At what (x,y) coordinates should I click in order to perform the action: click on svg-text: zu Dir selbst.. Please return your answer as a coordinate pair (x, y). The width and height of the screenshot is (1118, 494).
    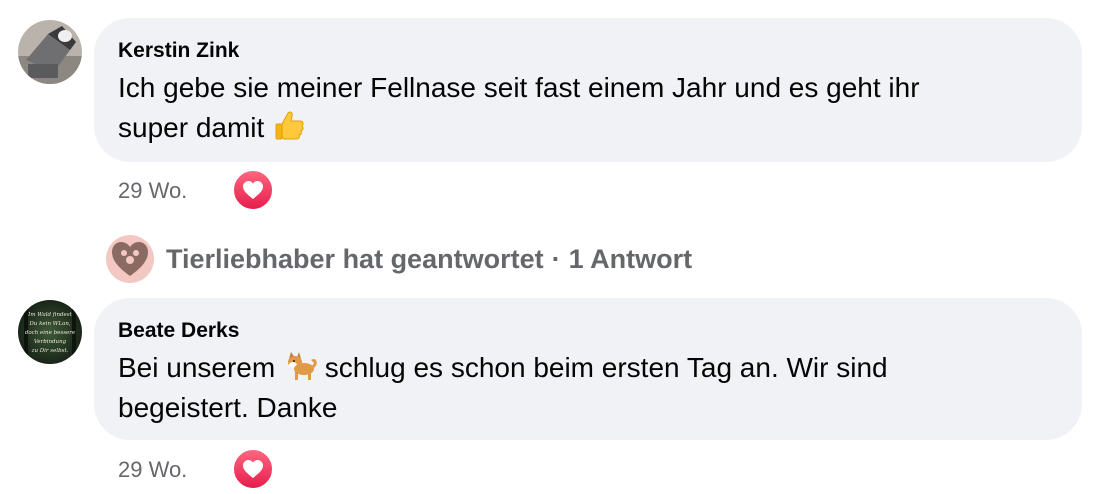
    Looking at the image, I should click on (50, 351).